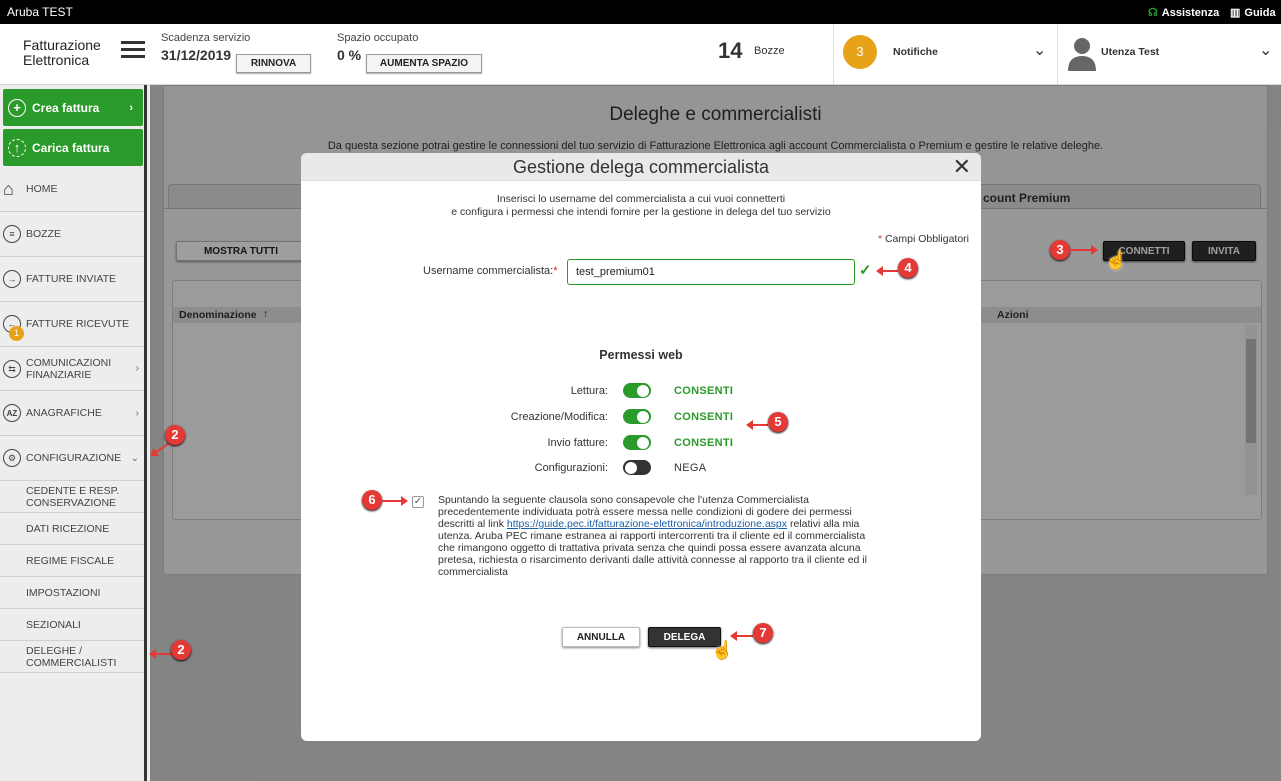 The image size is (1281, 781). What do you see at coordinates (206, 38) in the screenshot?
I see `scadenza-label: Scadenza servizio` at bounding box center [206, 38].